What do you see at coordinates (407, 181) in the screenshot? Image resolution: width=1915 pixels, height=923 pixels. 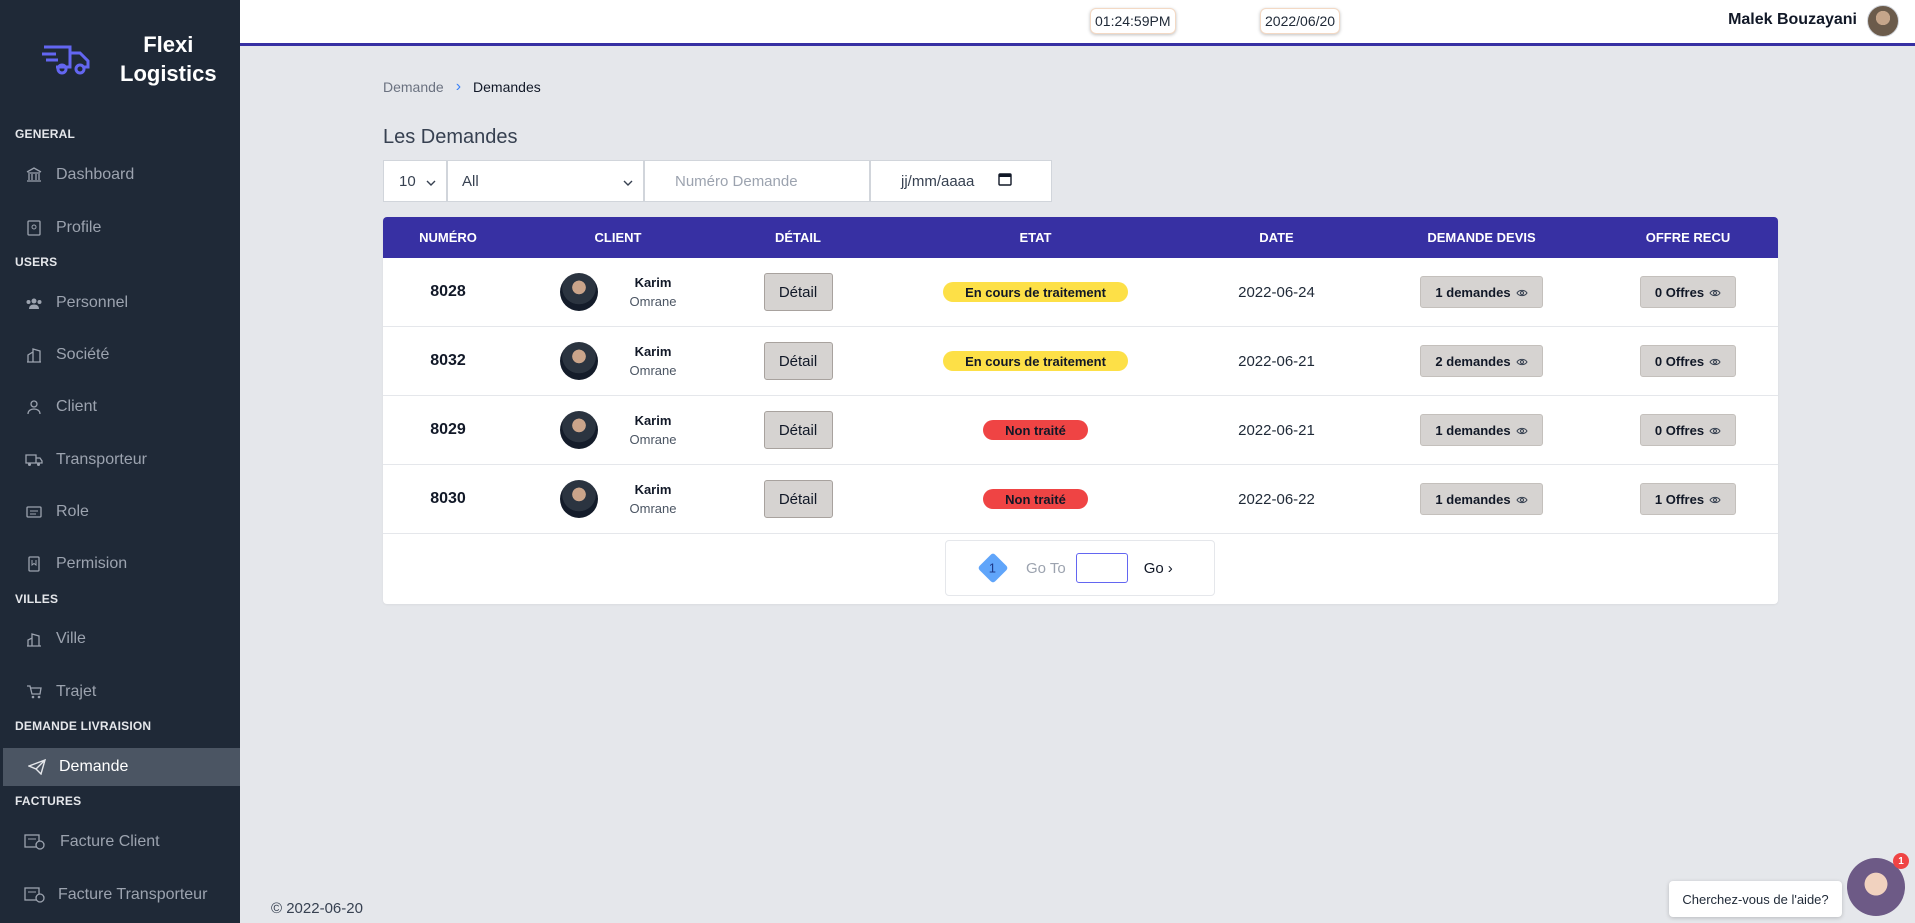 I see `page-size-value: 10` at bounding box center [407, 181].